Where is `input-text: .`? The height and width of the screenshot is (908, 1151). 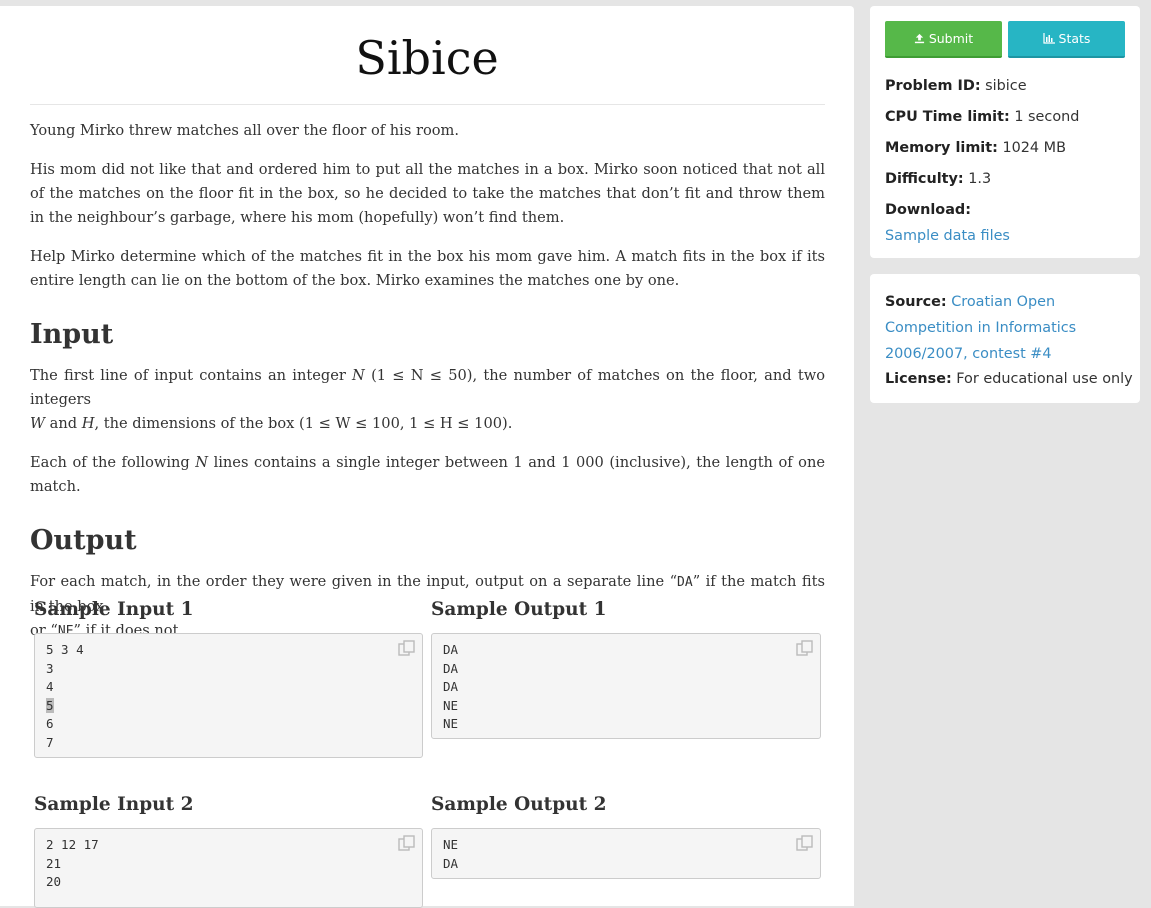 input-text: . is located at coordinates (510, 423).